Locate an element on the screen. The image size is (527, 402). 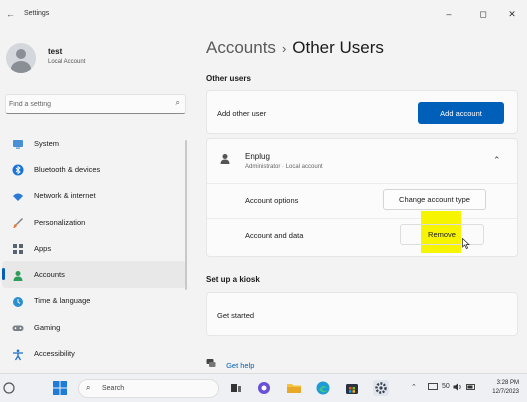
page-title: Other Users is located at coordinates (338, 47).